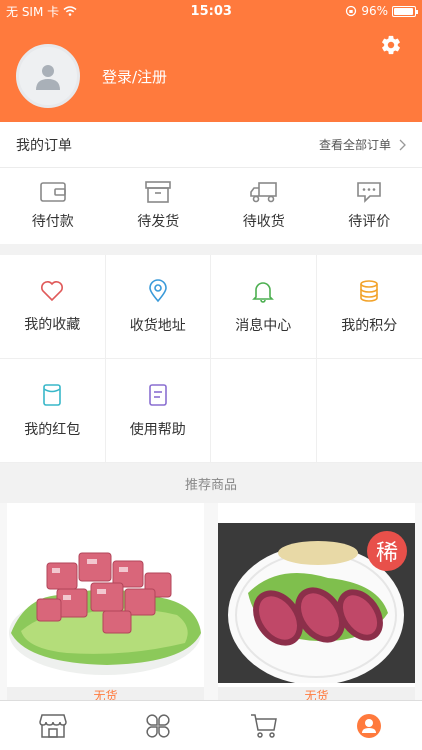  I want to click on product-card: 无货, so click(105, 603).